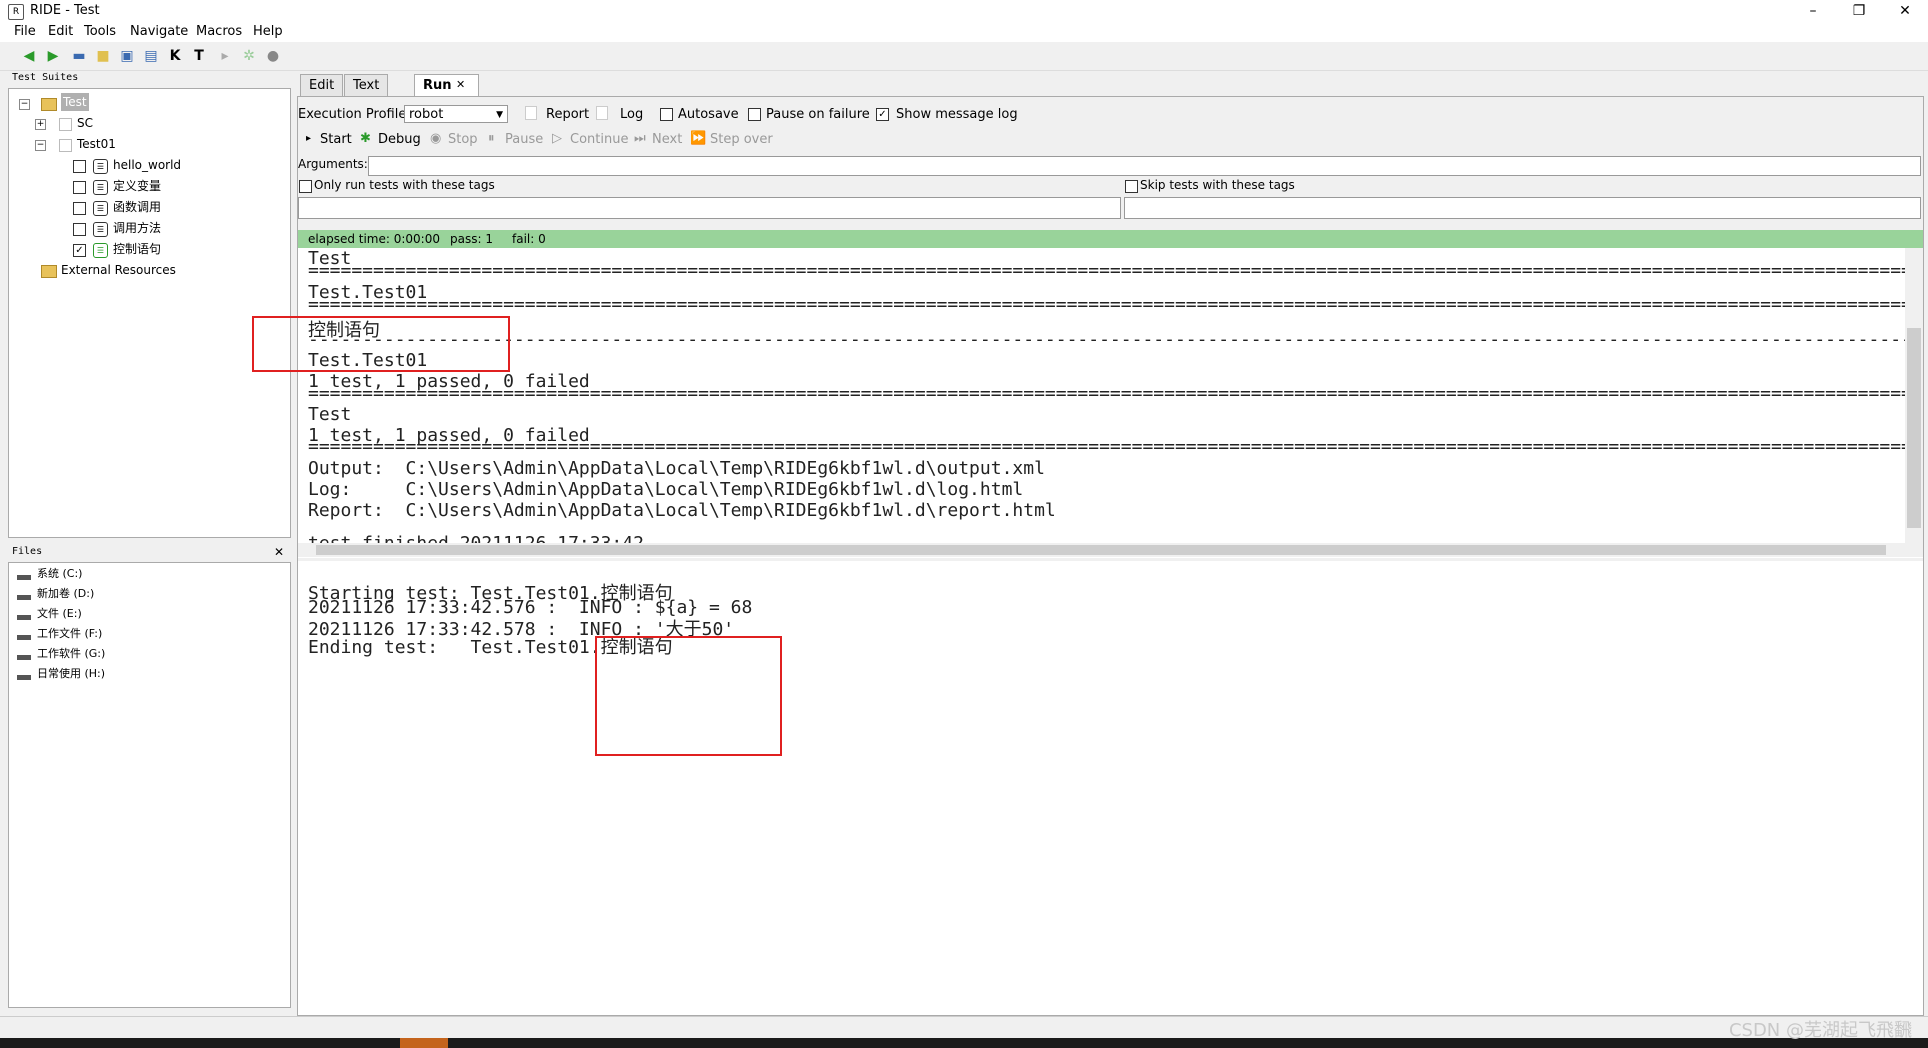 This screenshot has width=1928, height=1048. I want to click on tab-text-edit: Text Edit, so click(366, 94).